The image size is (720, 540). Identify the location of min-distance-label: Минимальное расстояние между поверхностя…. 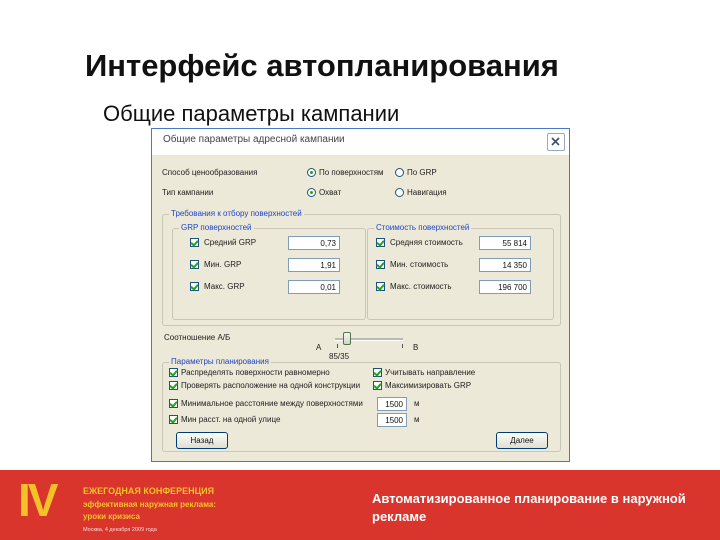
(272, 403).